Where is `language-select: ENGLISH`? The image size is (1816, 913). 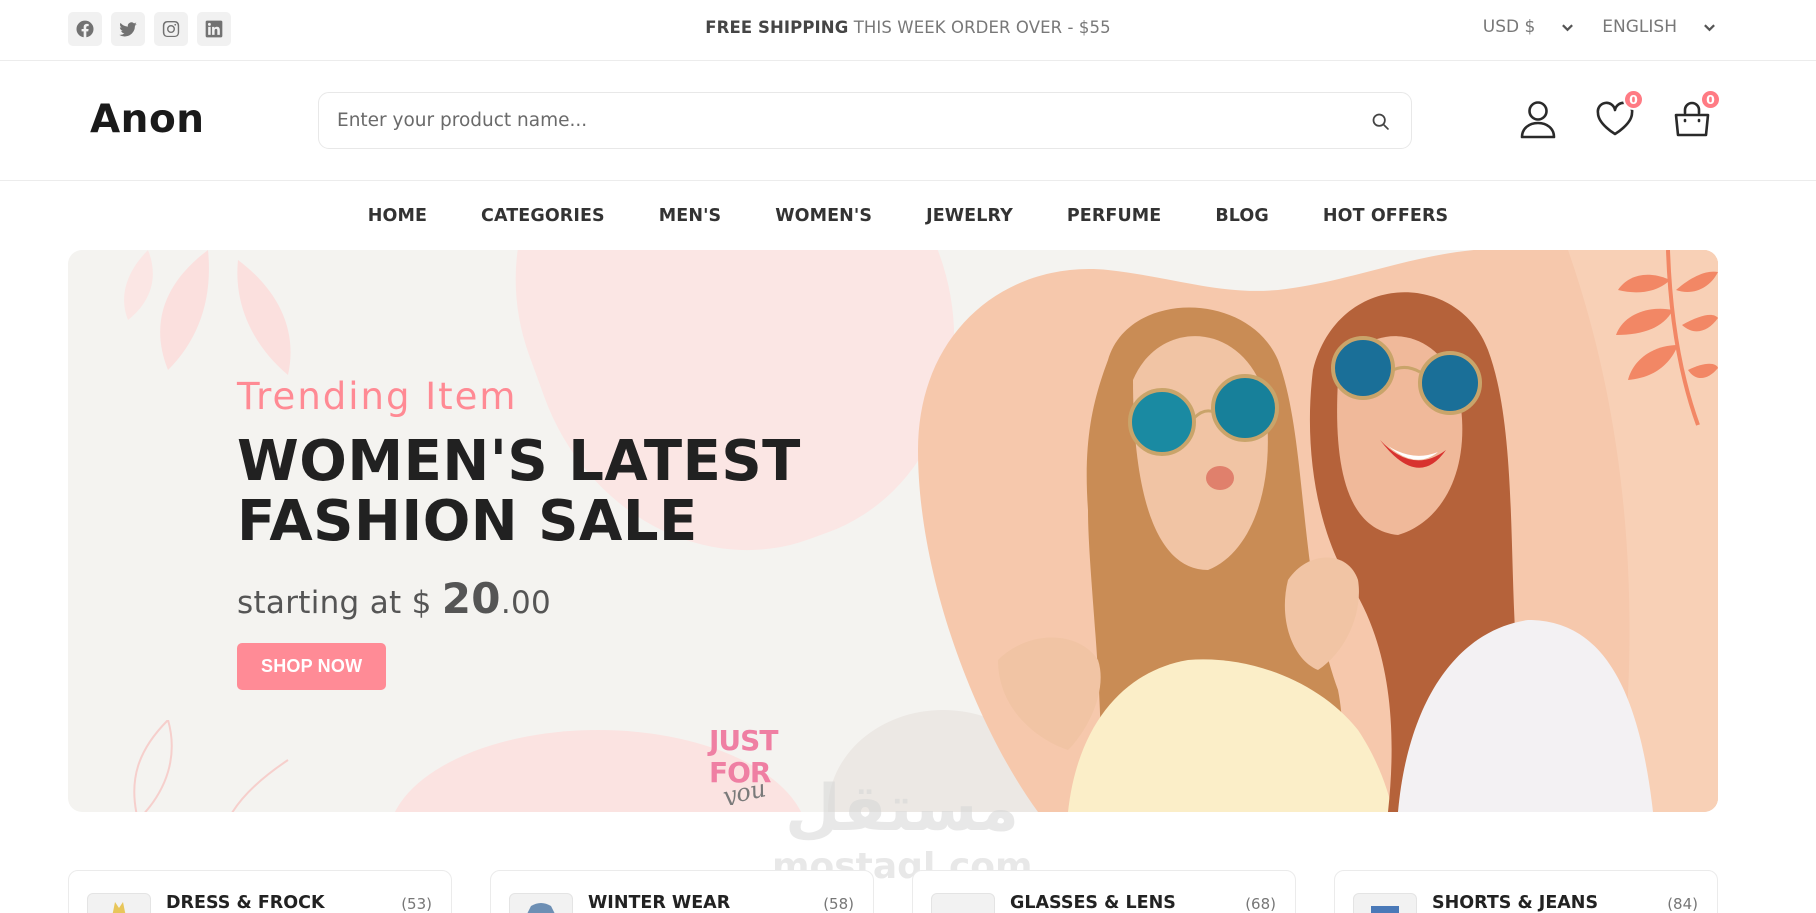 language-select: ENGLISH is located at coordinates (1659, 27).